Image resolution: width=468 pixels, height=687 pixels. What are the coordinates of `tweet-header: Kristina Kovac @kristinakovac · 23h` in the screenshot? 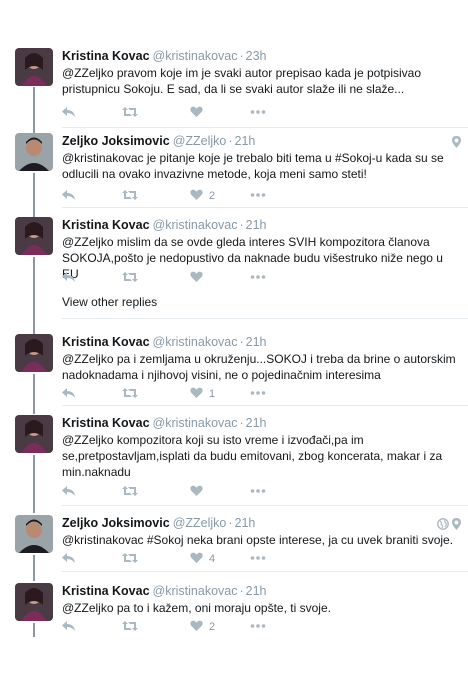 It's located at (257, 56).